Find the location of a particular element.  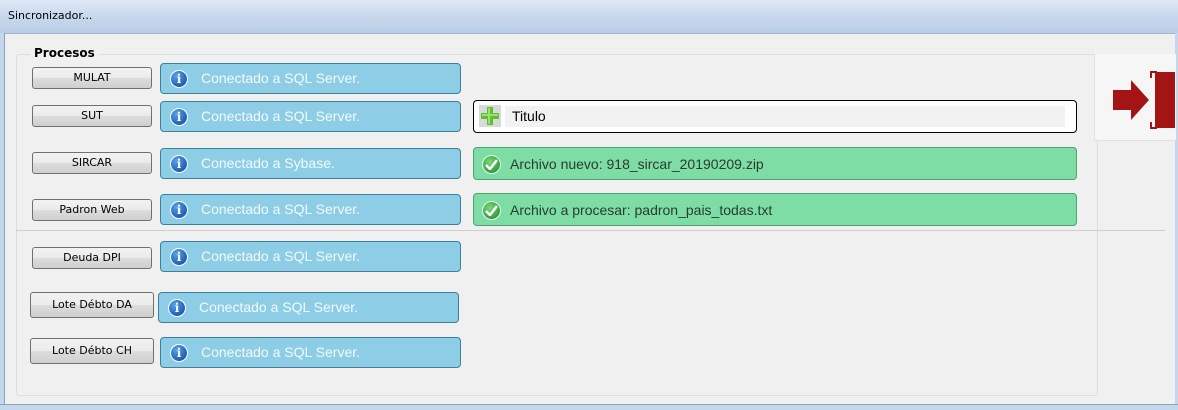

sut-button: SUT is located at coordinates (92, 116).